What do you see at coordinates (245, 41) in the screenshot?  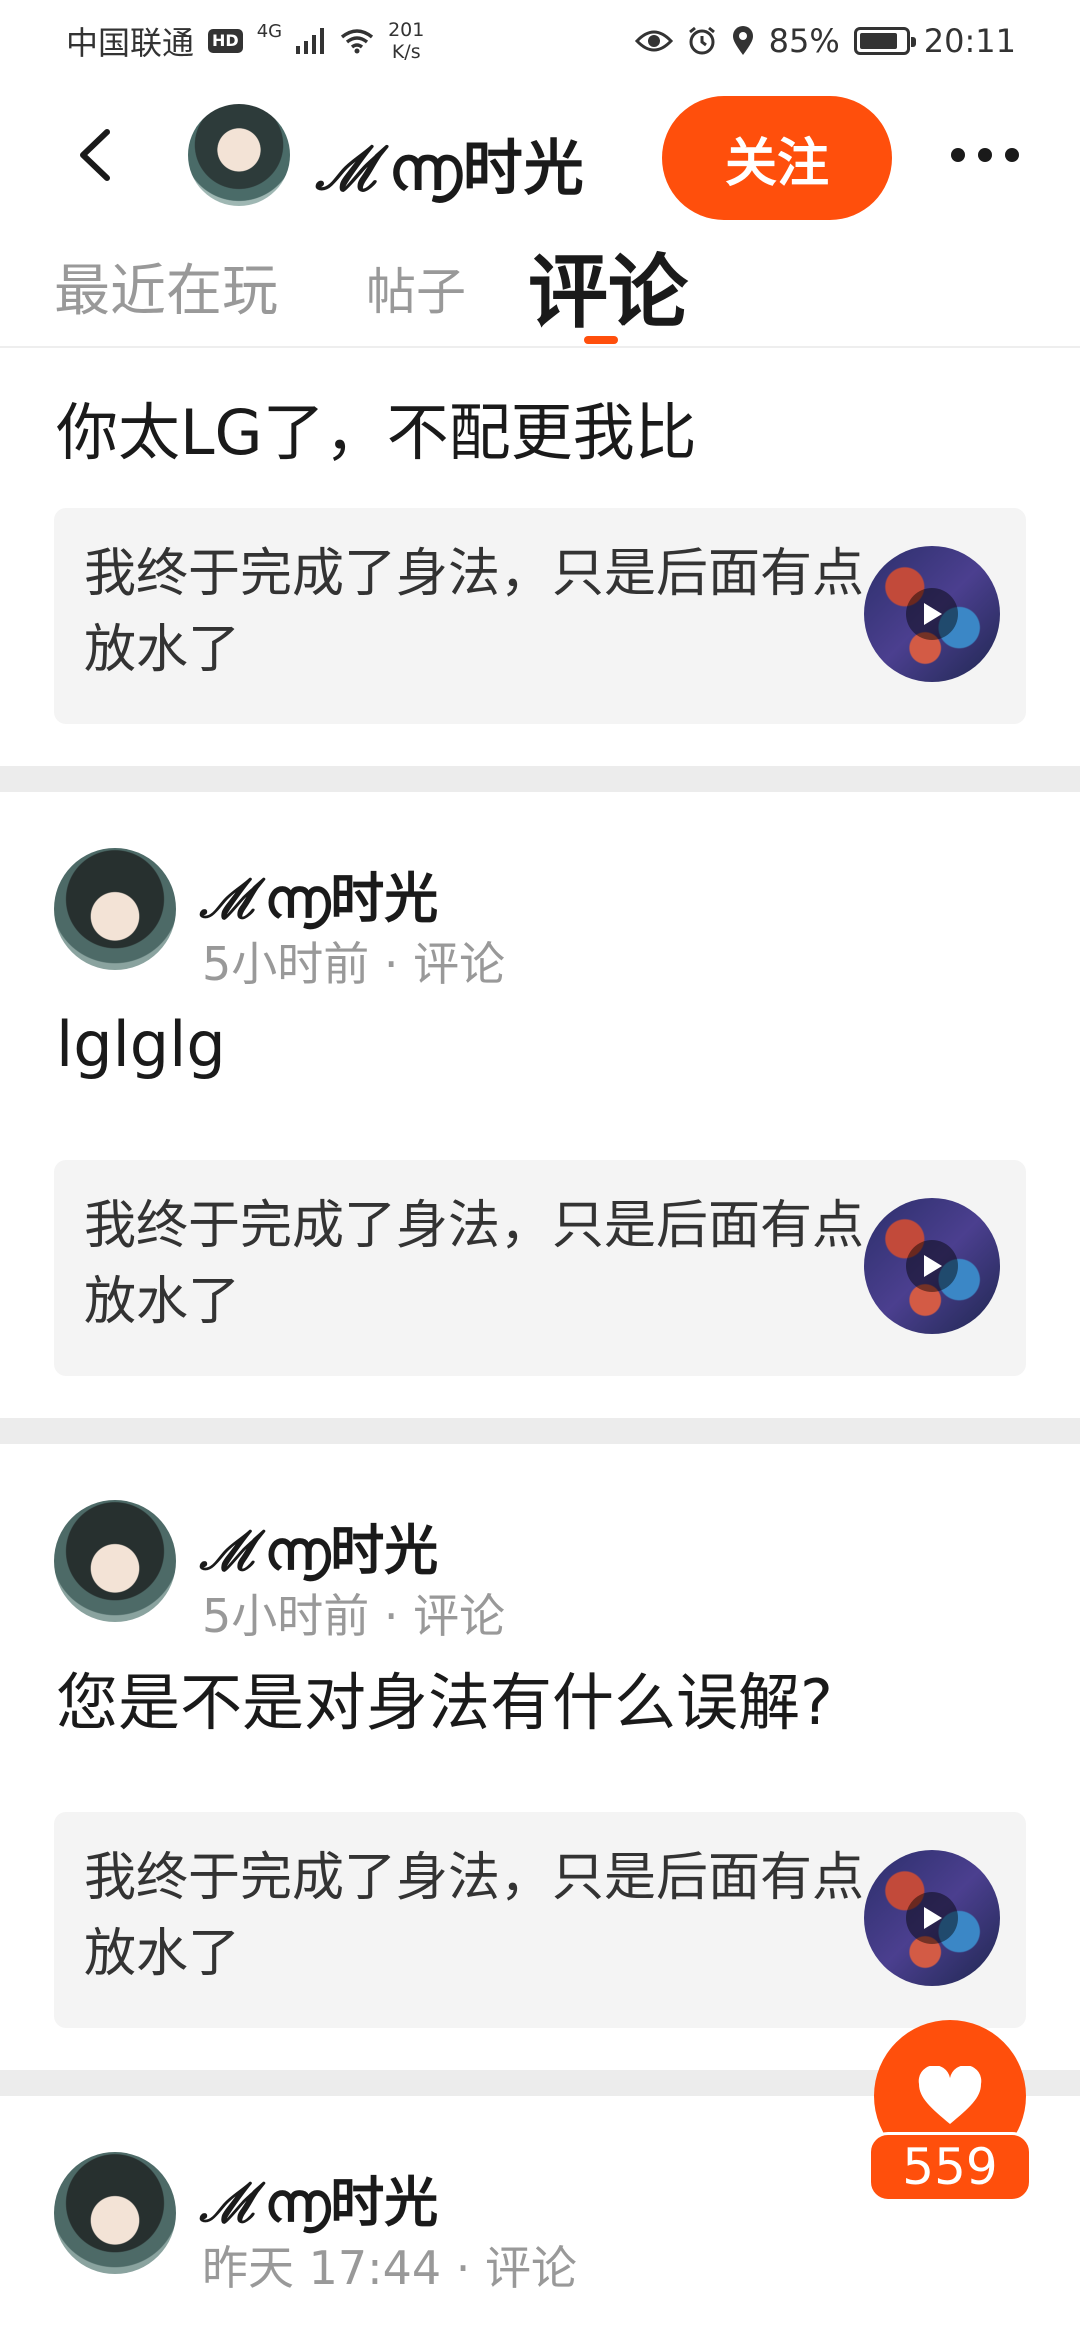 I see `status-left: 中国联通 HD 4G 201 K/s` at bounding box center [245, 41].